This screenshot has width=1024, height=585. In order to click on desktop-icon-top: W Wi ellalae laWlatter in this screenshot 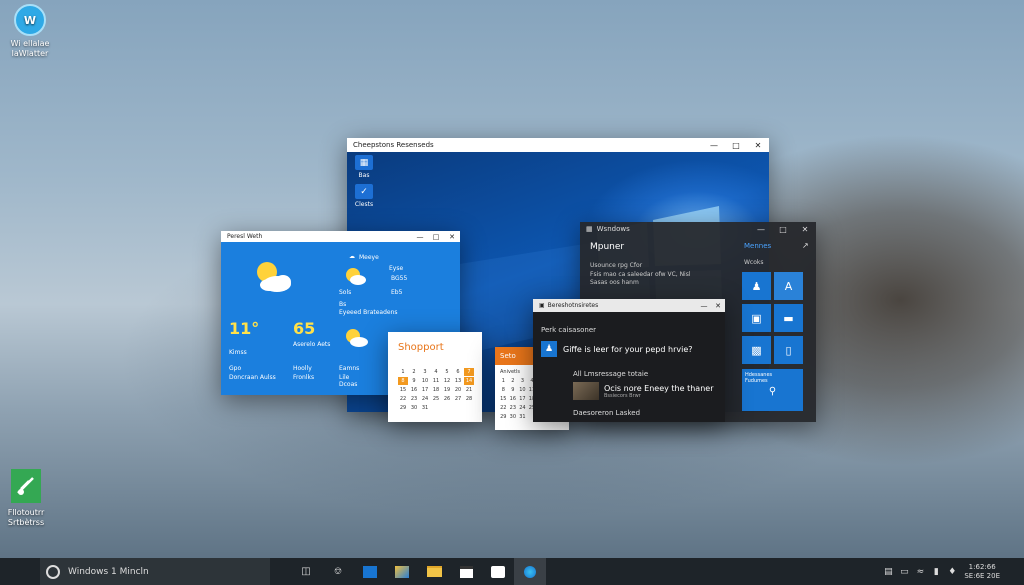, I will do `click(30, 31)`.